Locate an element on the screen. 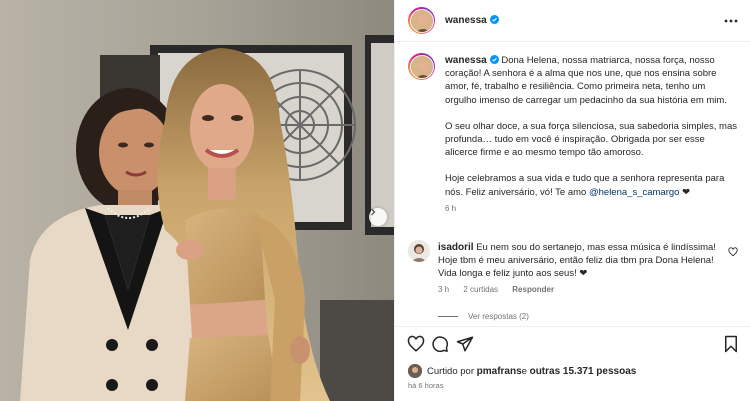 The image size is (750, 401). liked-by-conjunction: e is located at coordinates (524, 371).